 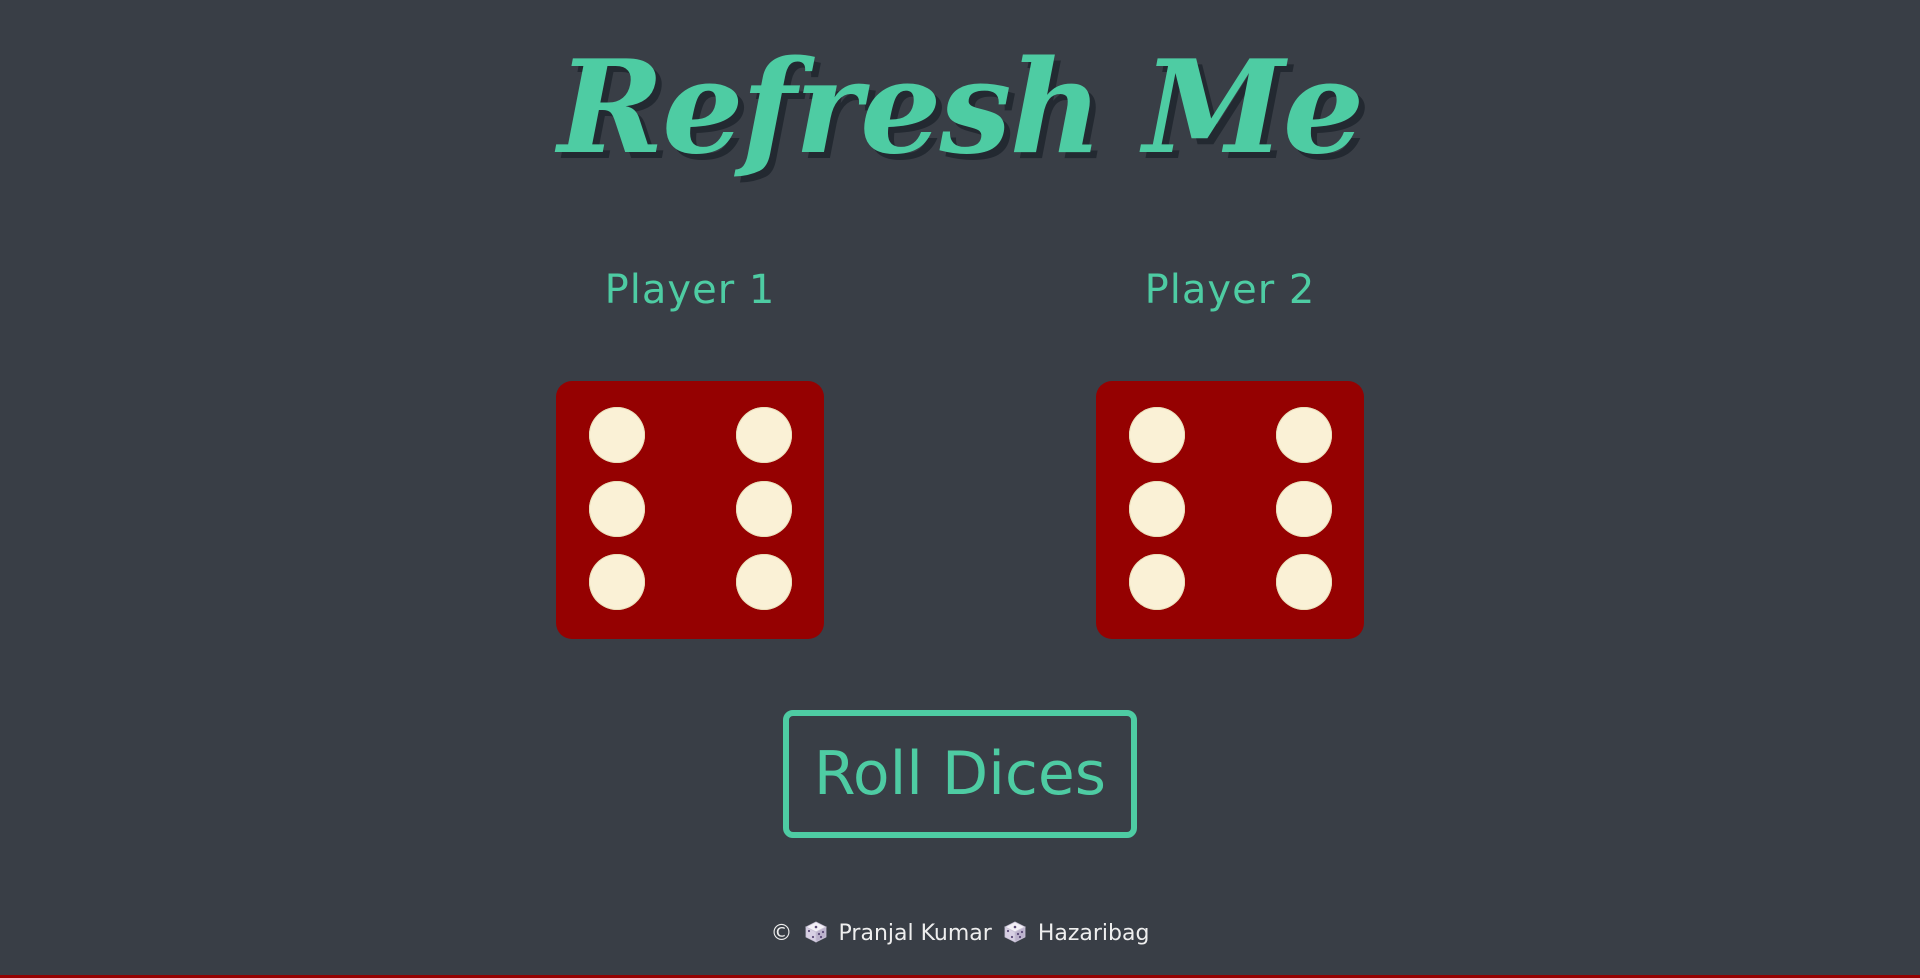 I want to click on roll-dices-button: Roll Dices, so click(x=960, y=774).